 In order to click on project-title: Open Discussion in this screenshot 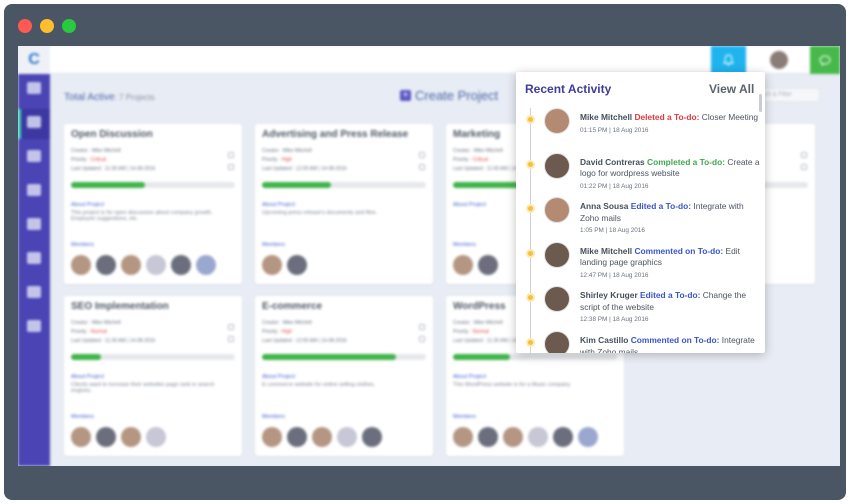, I will do `click(112, 134)`.